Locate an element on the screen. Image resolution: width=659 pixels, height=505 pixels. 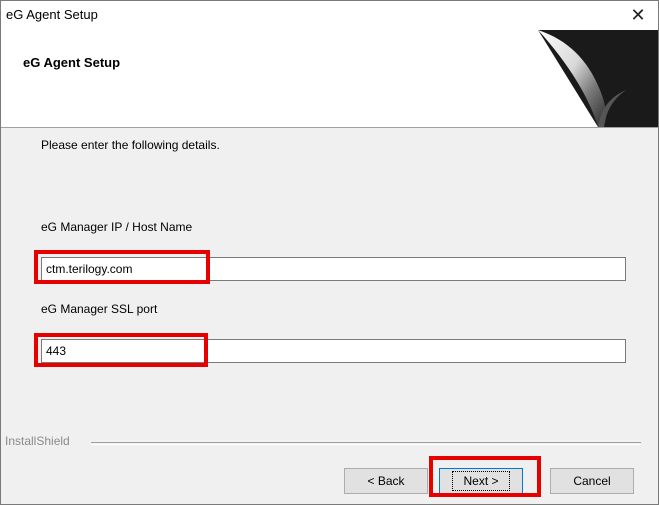
manager-ssl-port-input is located at coordinates (333, 351).